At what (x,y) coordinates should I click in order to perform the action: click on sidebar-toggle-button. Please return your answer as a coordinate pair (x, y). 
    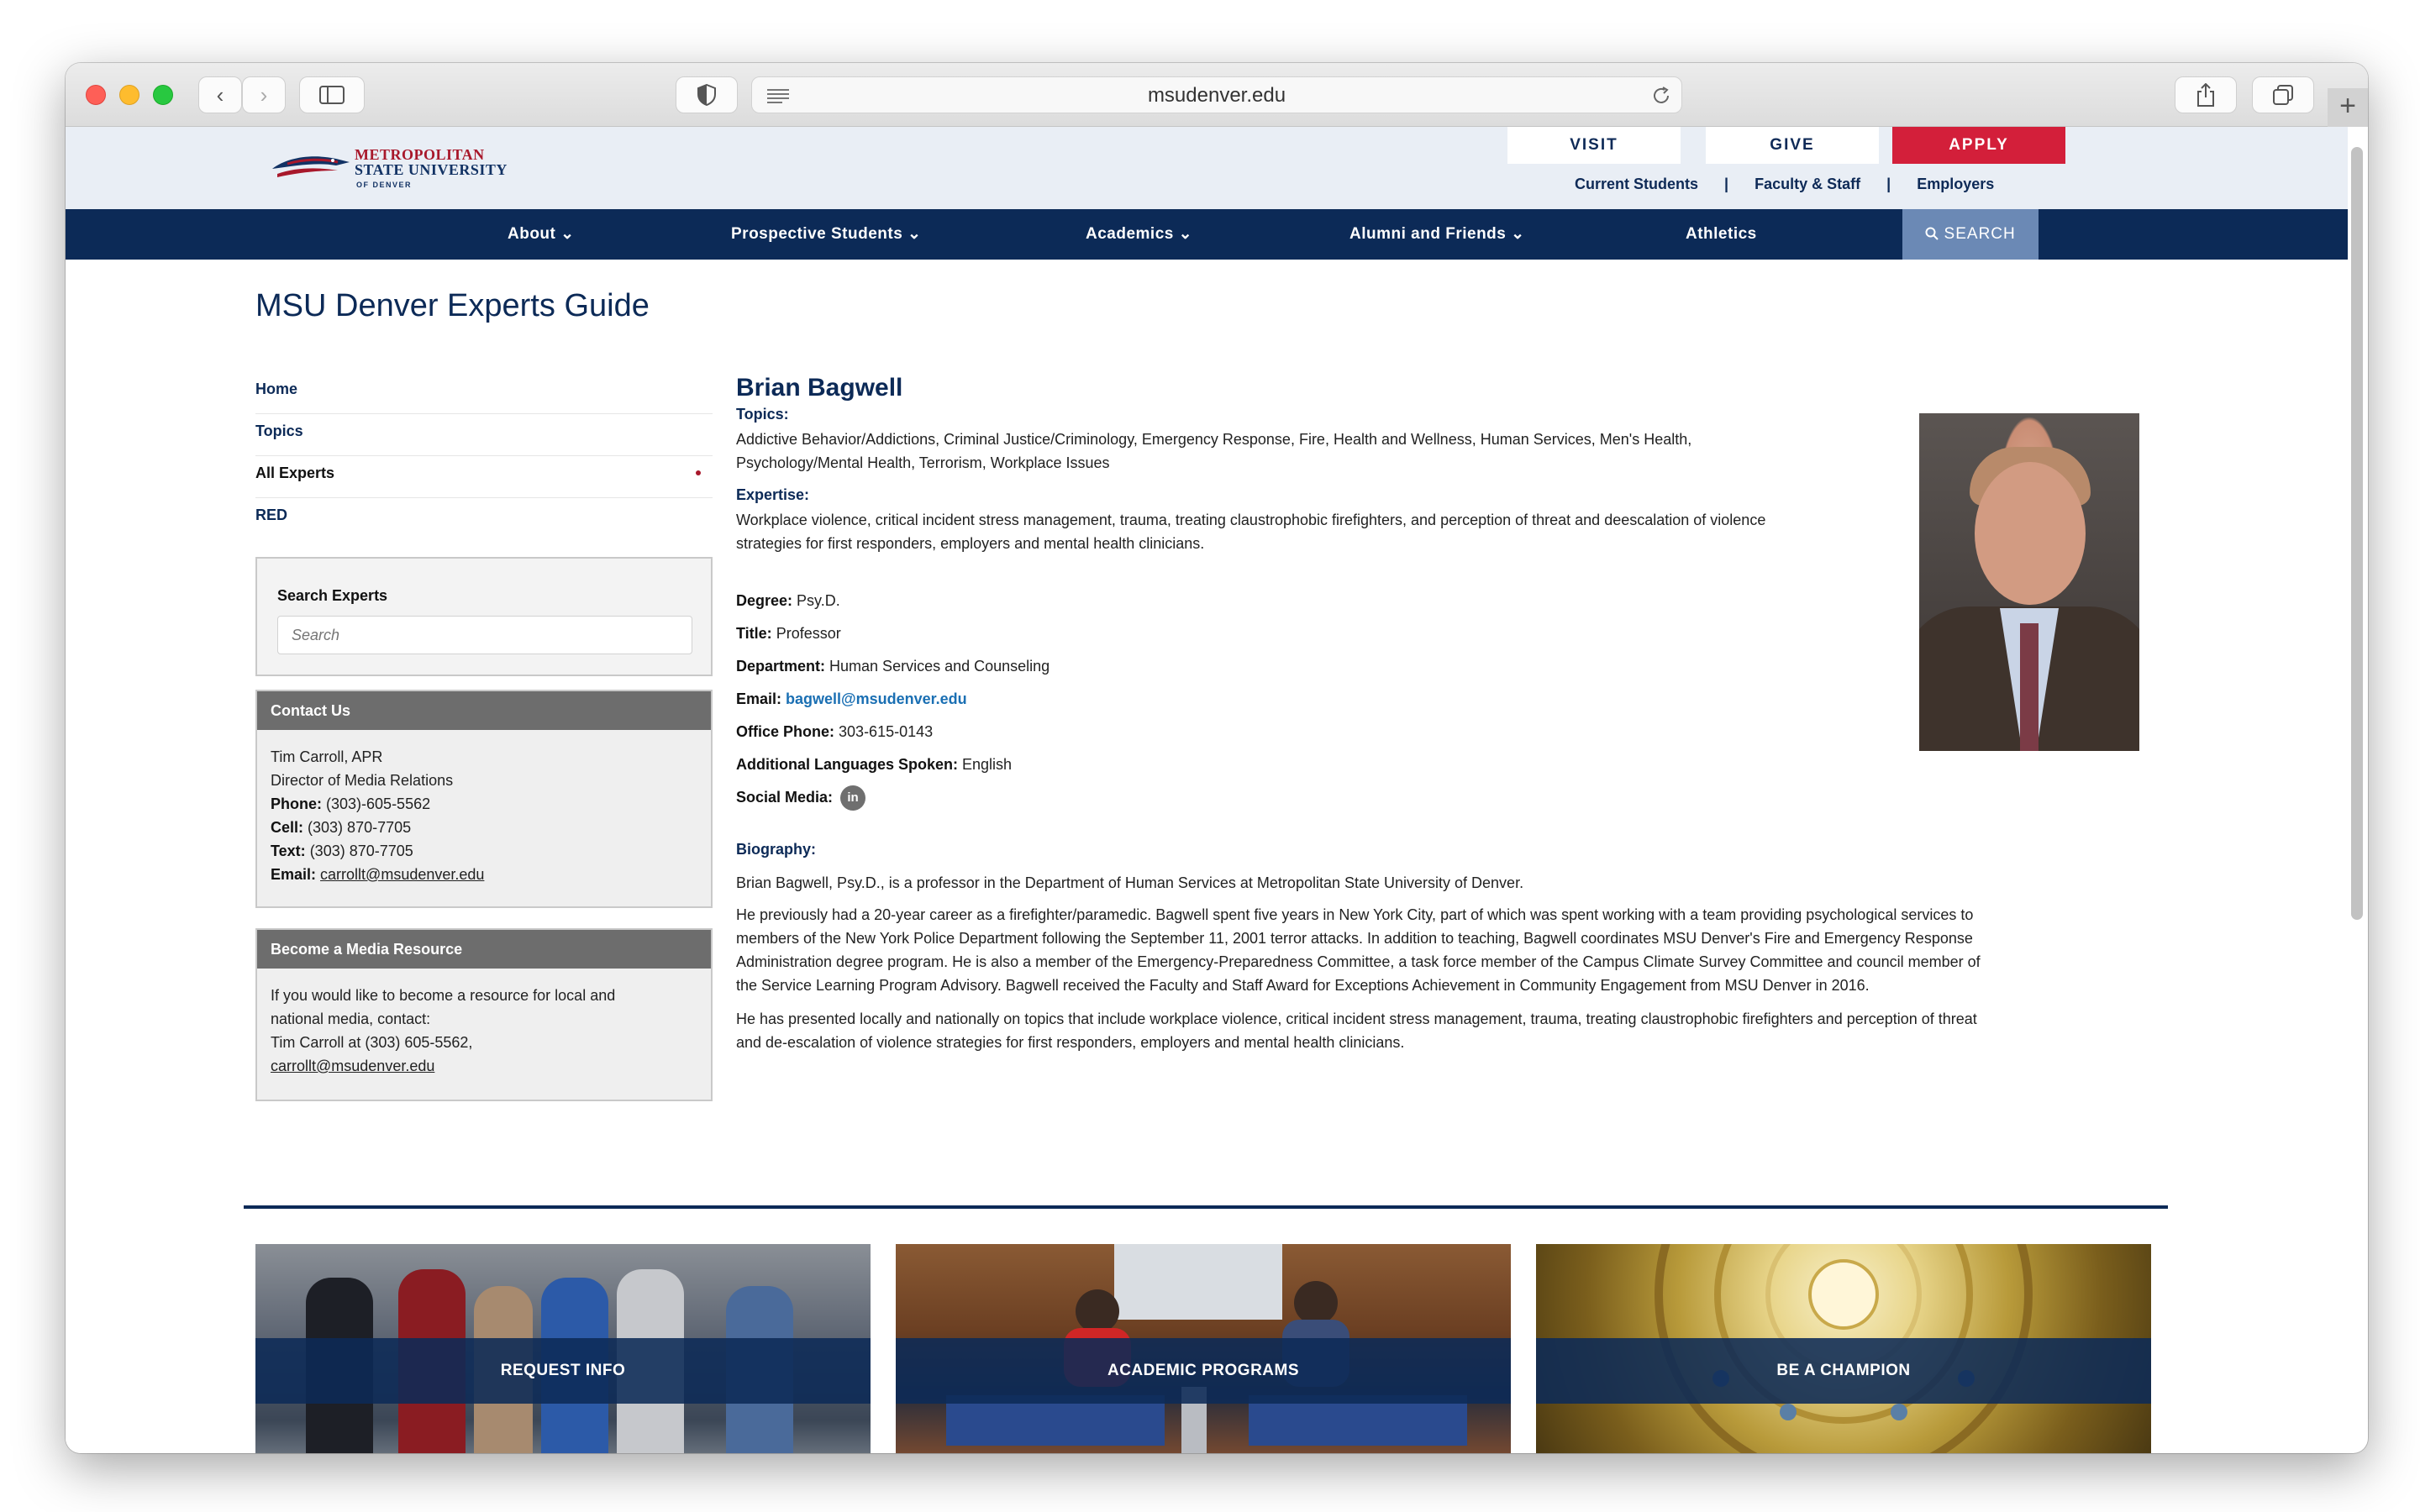
    Looking at the image, I should click on (332, 94).